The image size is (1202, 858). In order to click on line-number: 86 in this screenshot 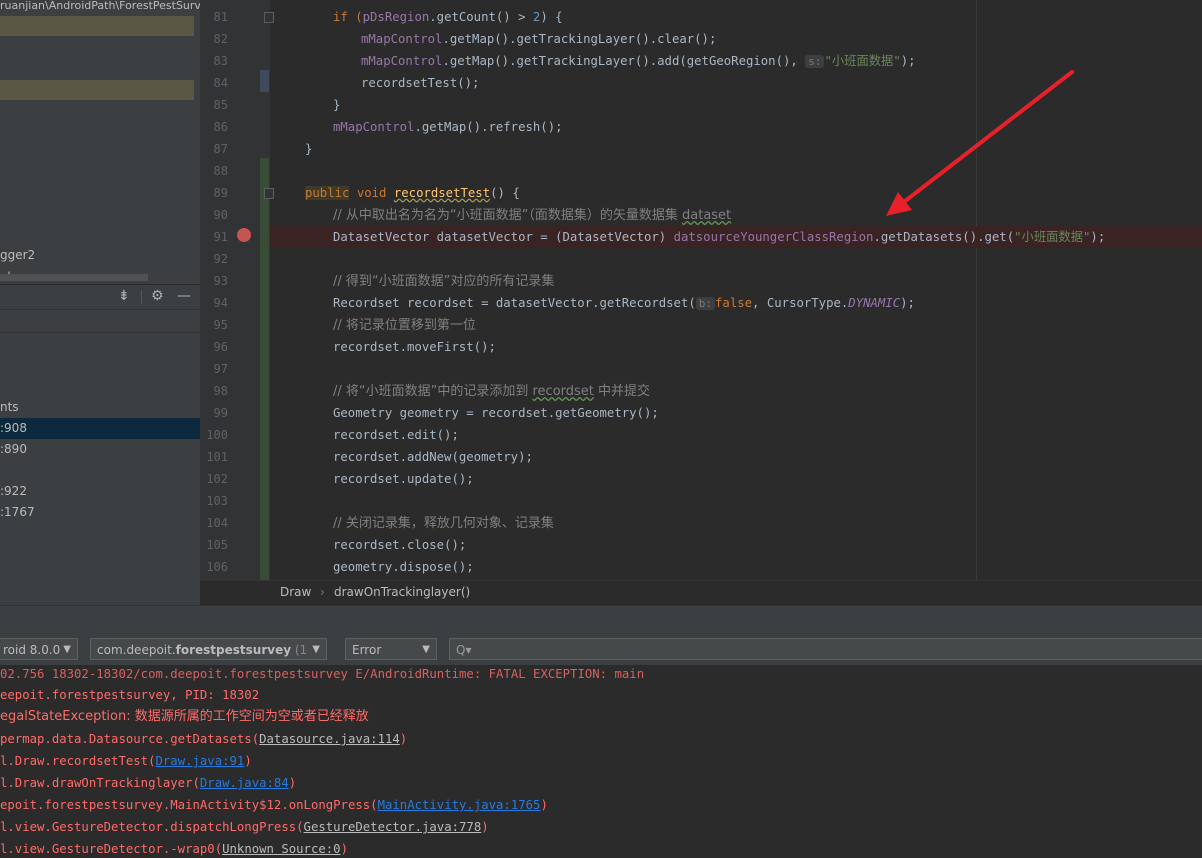, I will do `click(220, 127)`.